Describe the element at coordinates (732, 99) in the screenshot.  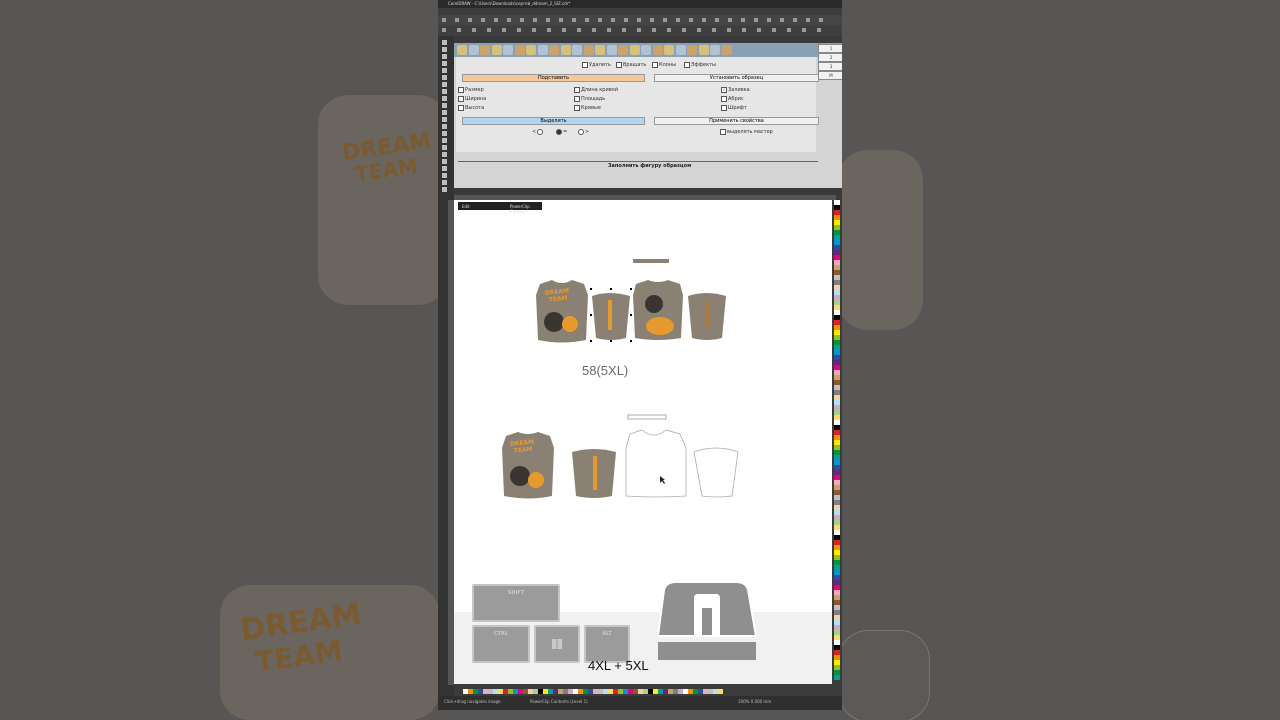
I see `check-outline: Абрис` at that location.